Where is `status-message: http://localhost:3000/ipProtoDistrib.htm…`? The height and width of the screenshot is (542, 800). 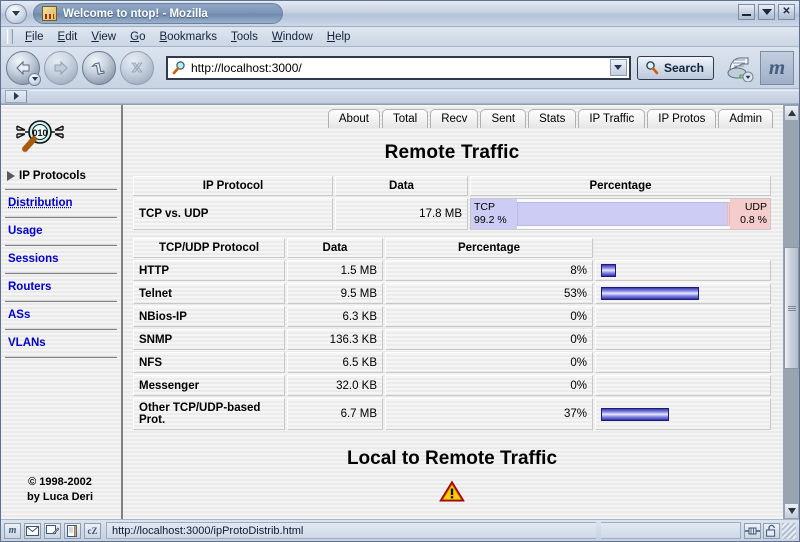 status-message: http://localhost:3000/ipProtoDistrib.htm… is located at coordinates (351, 530).